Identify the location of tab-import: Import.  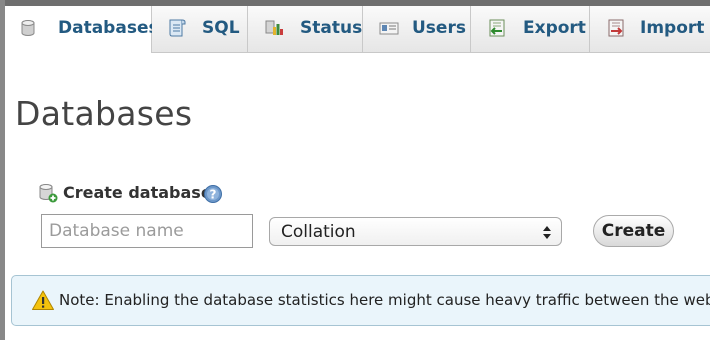
(650, 29).